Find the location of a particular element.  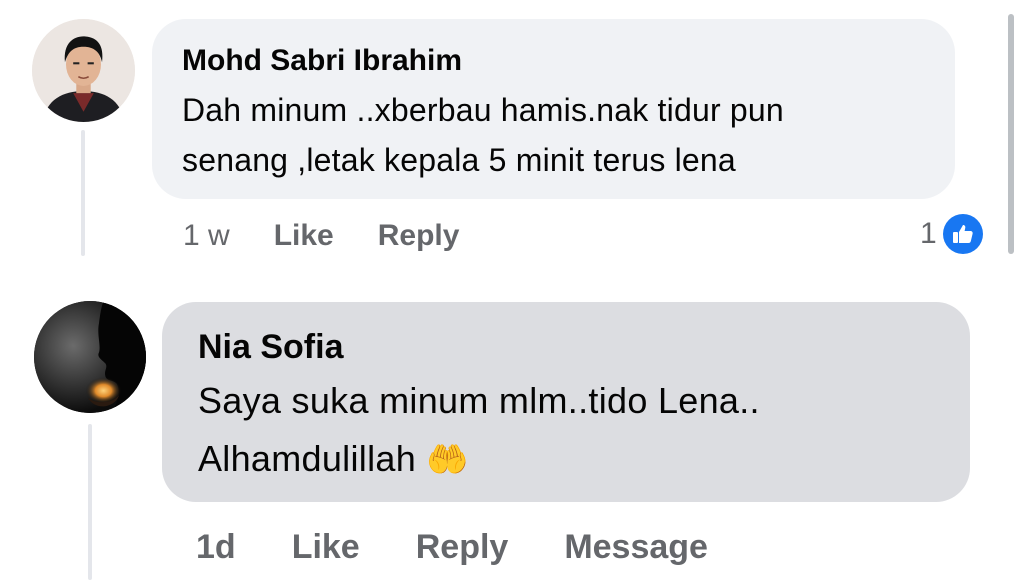

message-button: Message is located at coordinates (636, 547).